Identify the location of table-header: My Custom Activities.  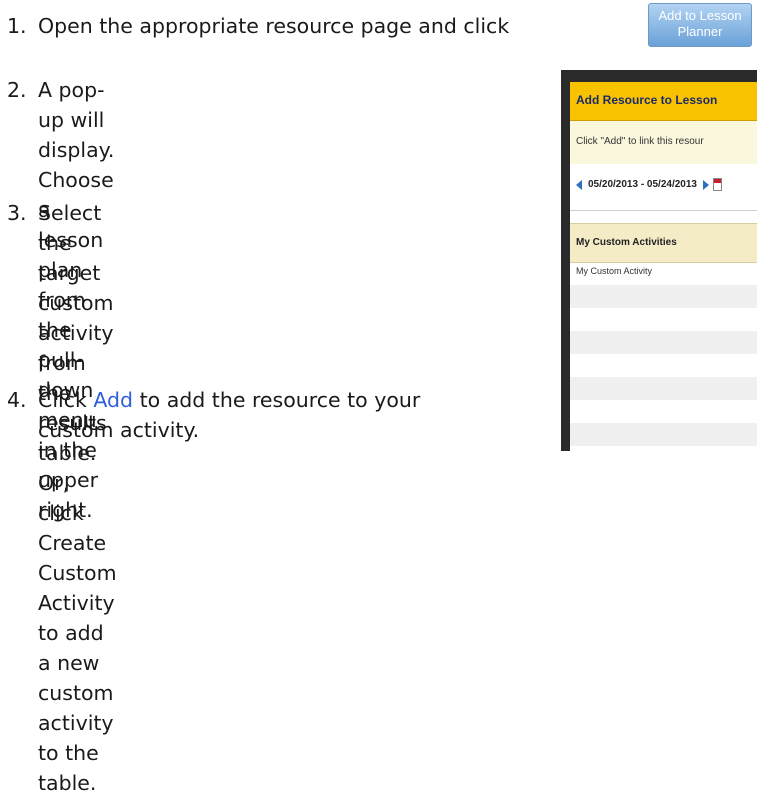
(663, 243).